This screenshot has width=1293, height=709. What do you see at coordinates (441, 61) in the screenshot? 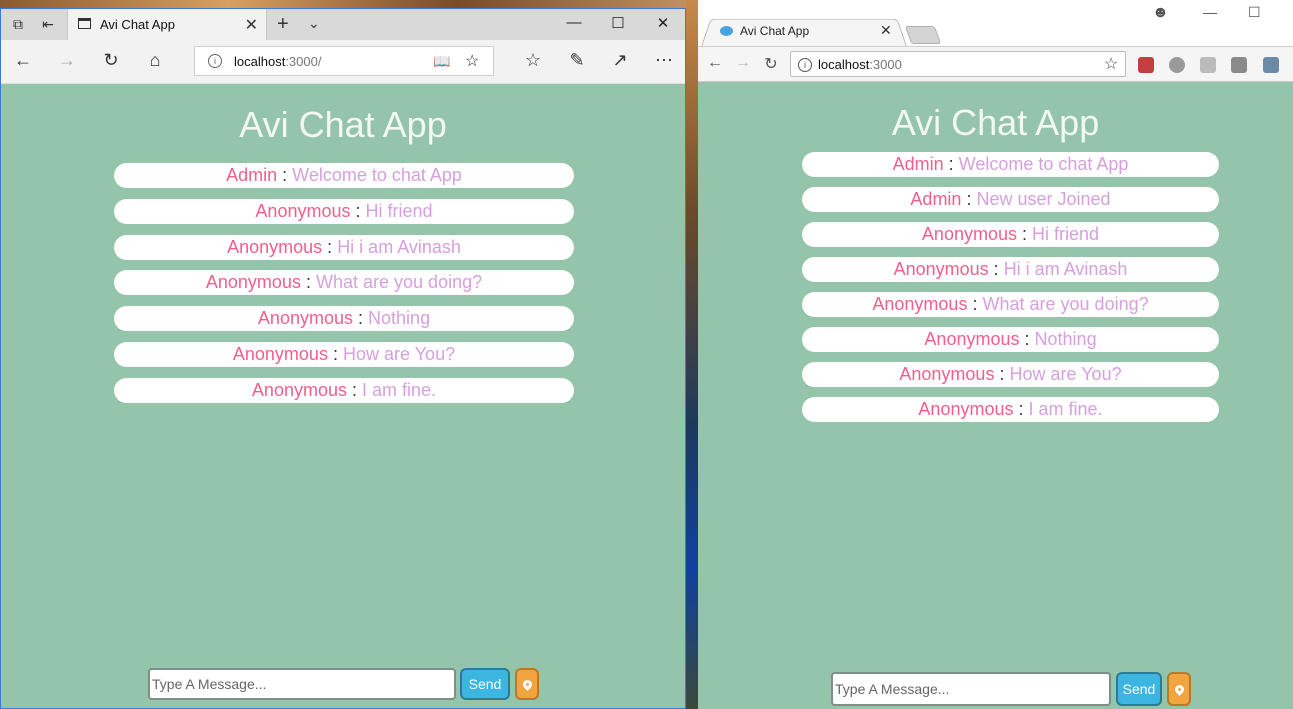
I see `reading-view-icon: 📖` at bounding box center [441, 61].